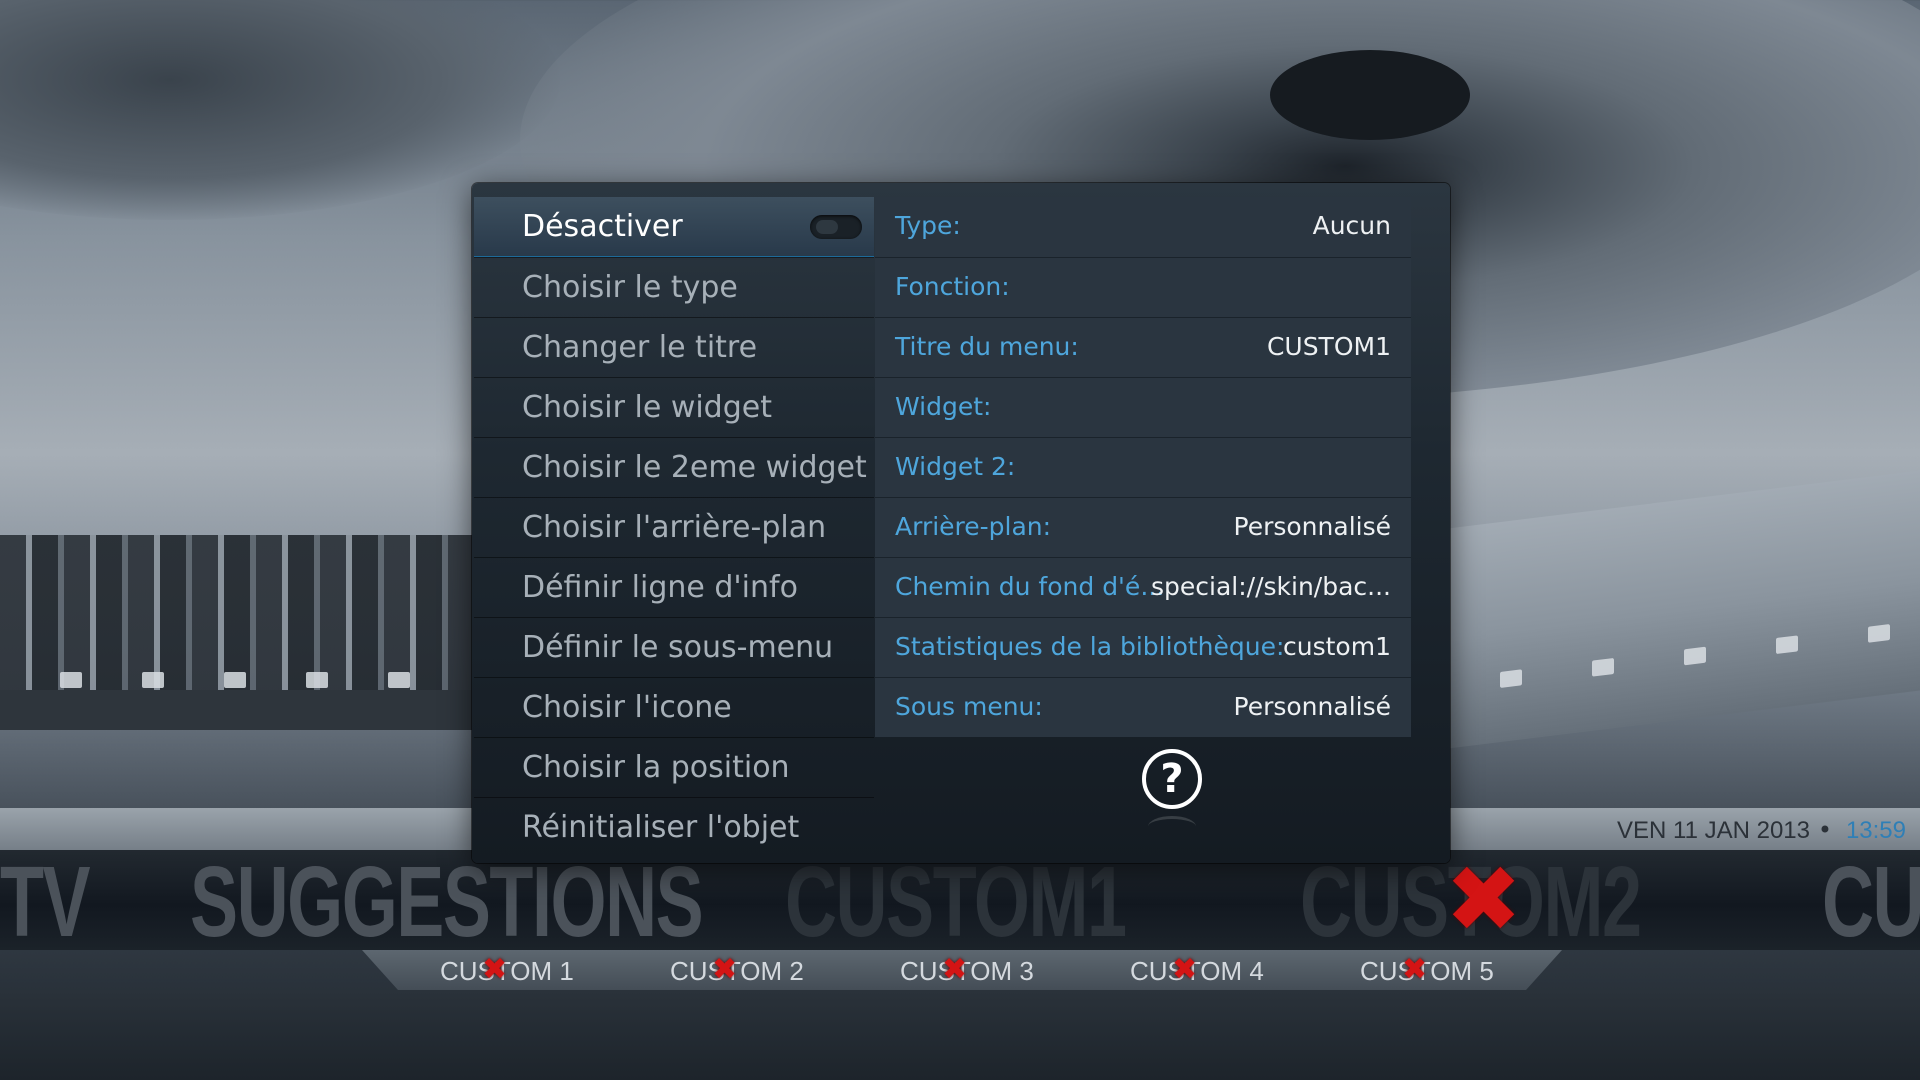 The height and width of the screenshot is (1080, 1920). What do you see at coordinates (1143, 347) in the screenshot?
I see `property-row-titre-menu: Titre du menu: CUSTOM1` at bounding box center [1143, 347].